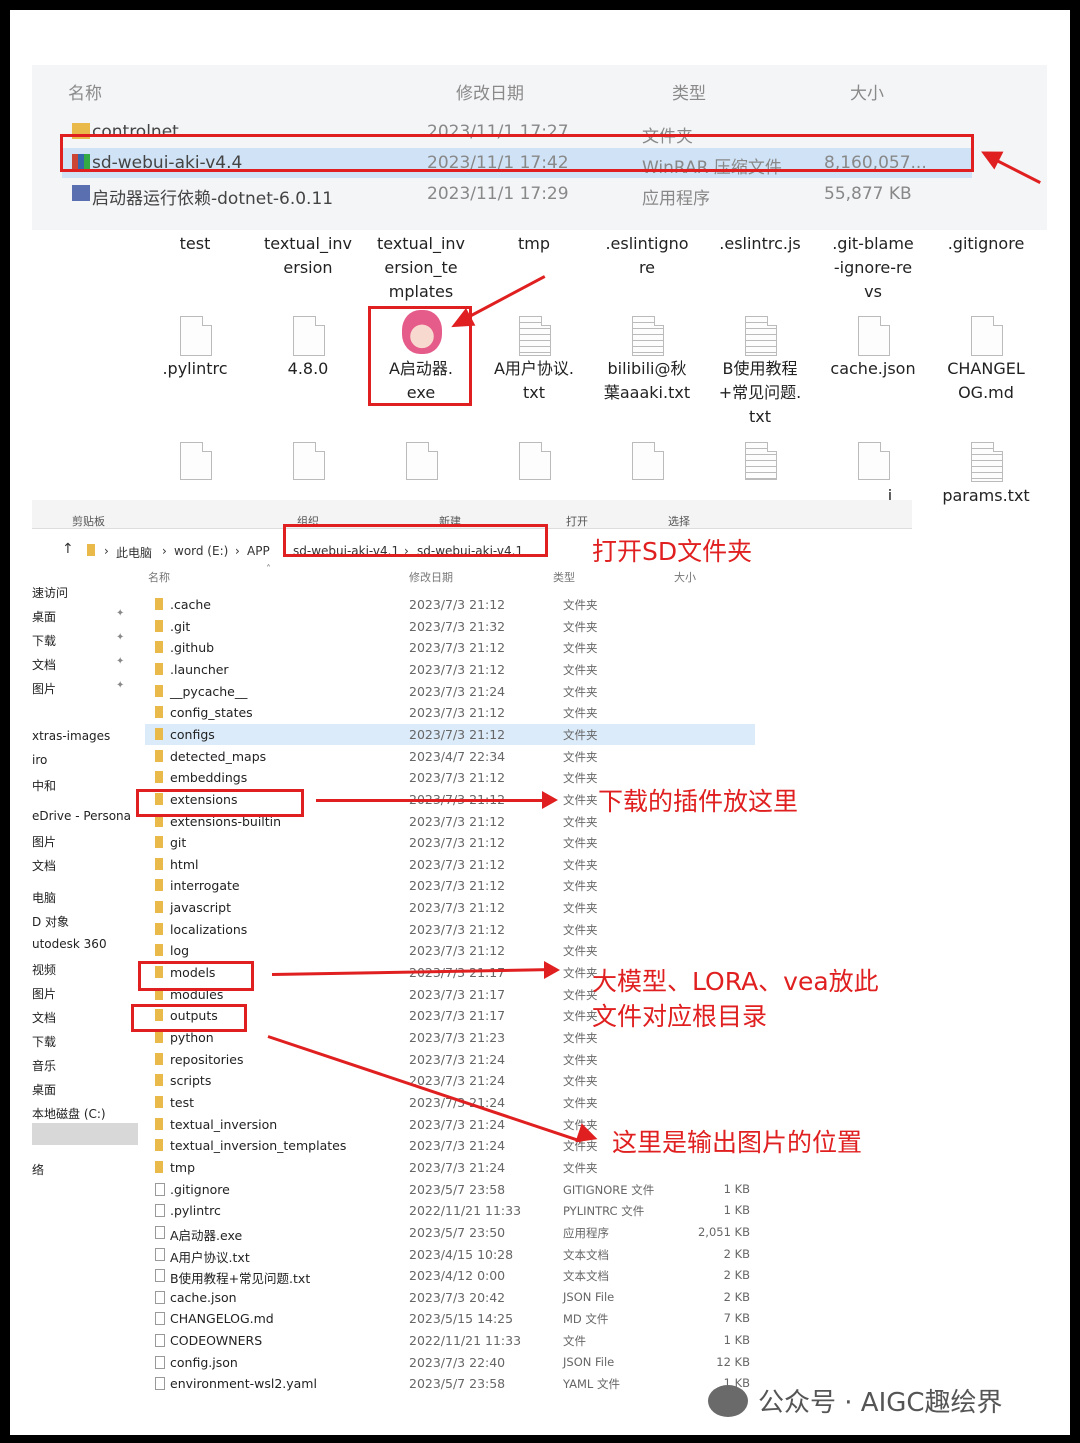  Describe the element at coordinates (159, 577) in the screenshot. I see `list-header-name: 名称` at that location.